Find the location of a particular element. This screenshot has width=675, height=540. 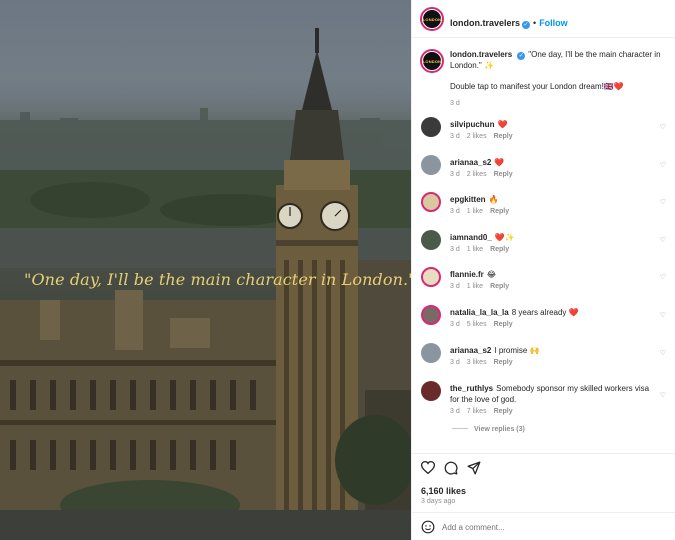

comment-username: iamnand0_ is located at coordinates (471, 237).